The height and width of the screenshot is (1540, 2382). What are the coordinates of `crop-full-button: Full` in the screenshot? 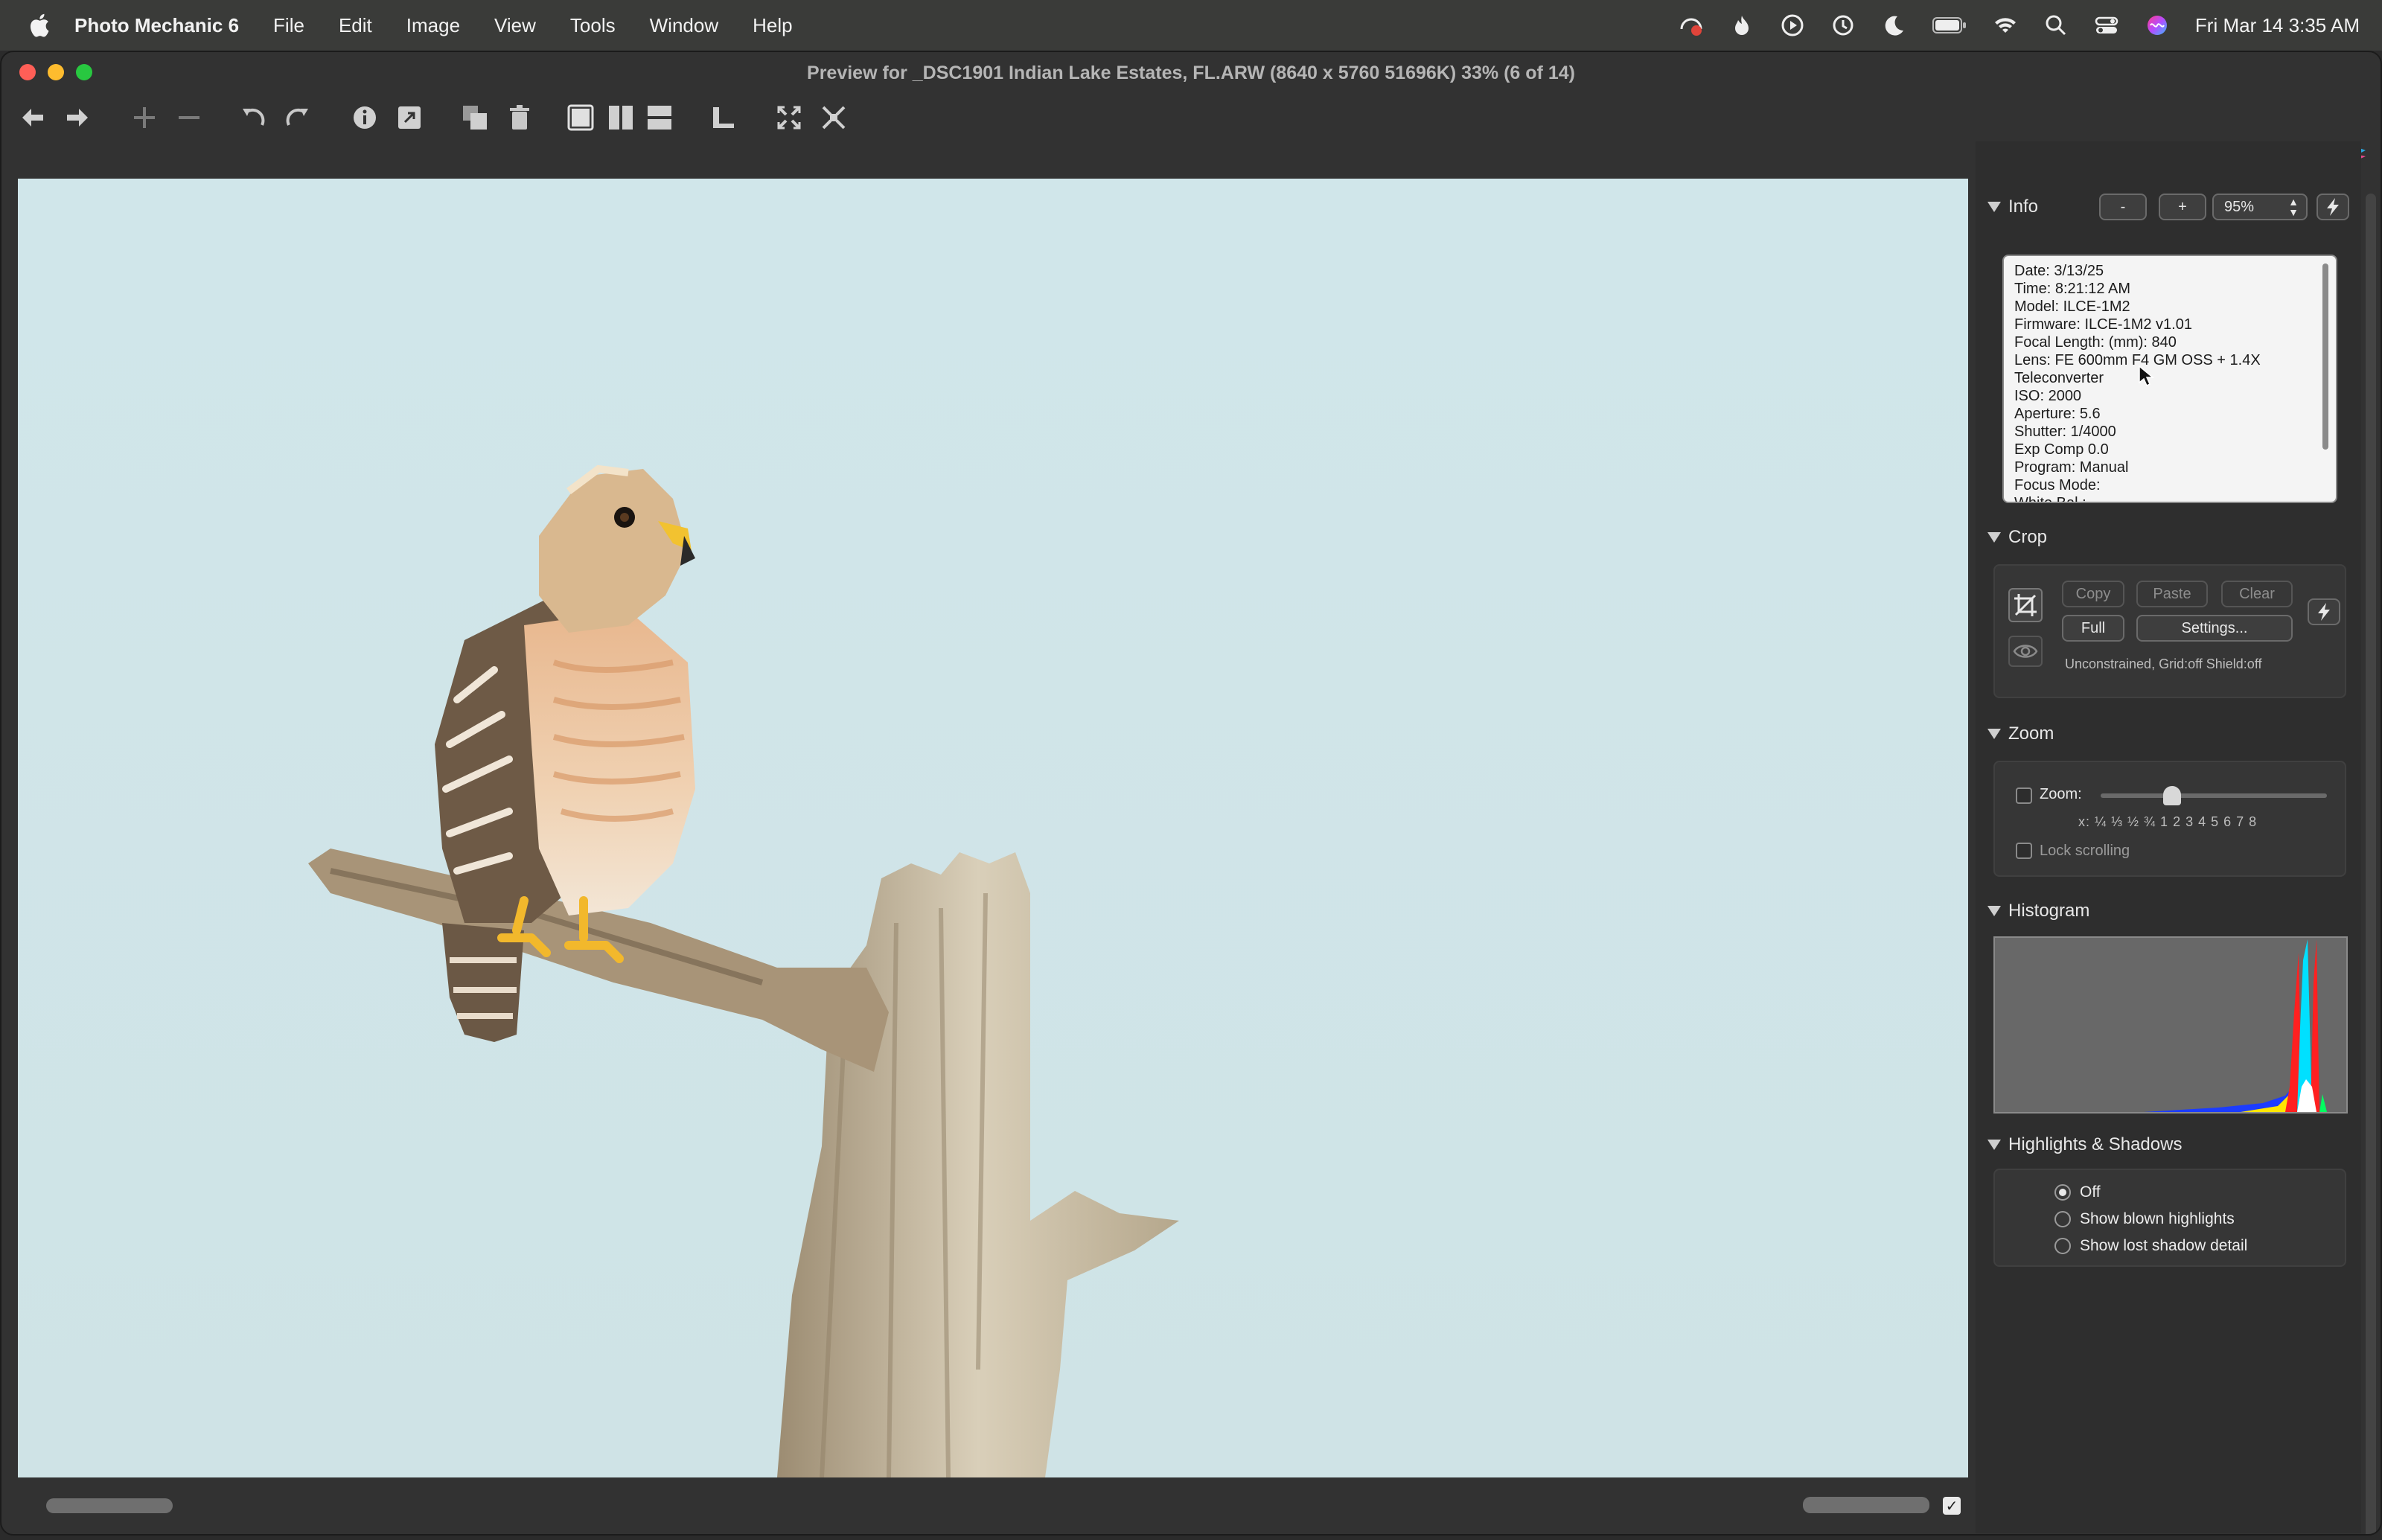 It's located at (2093, 628).